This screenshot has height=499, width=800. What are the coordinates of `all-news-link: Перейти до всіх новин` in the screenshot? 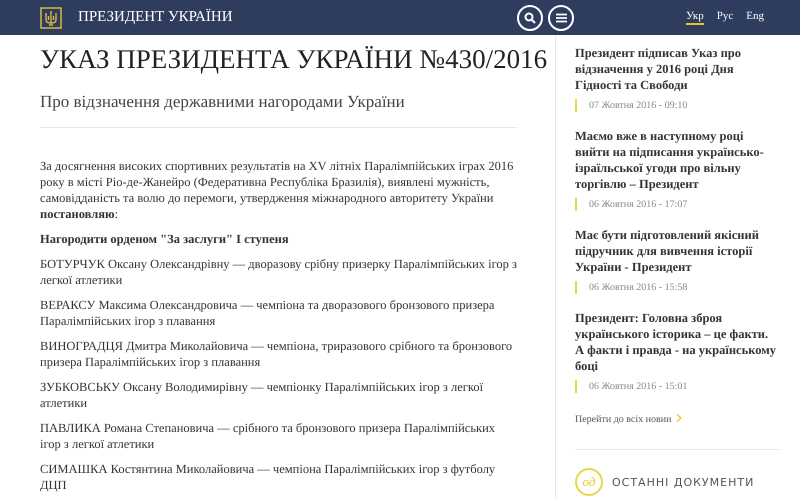 It's located at (623, 419).